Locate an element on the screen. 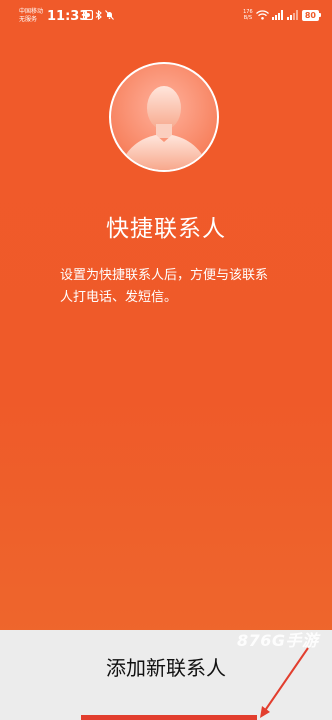 The image size is (332, 720). speed-unit: B/S is located at coordinates (247, 18).